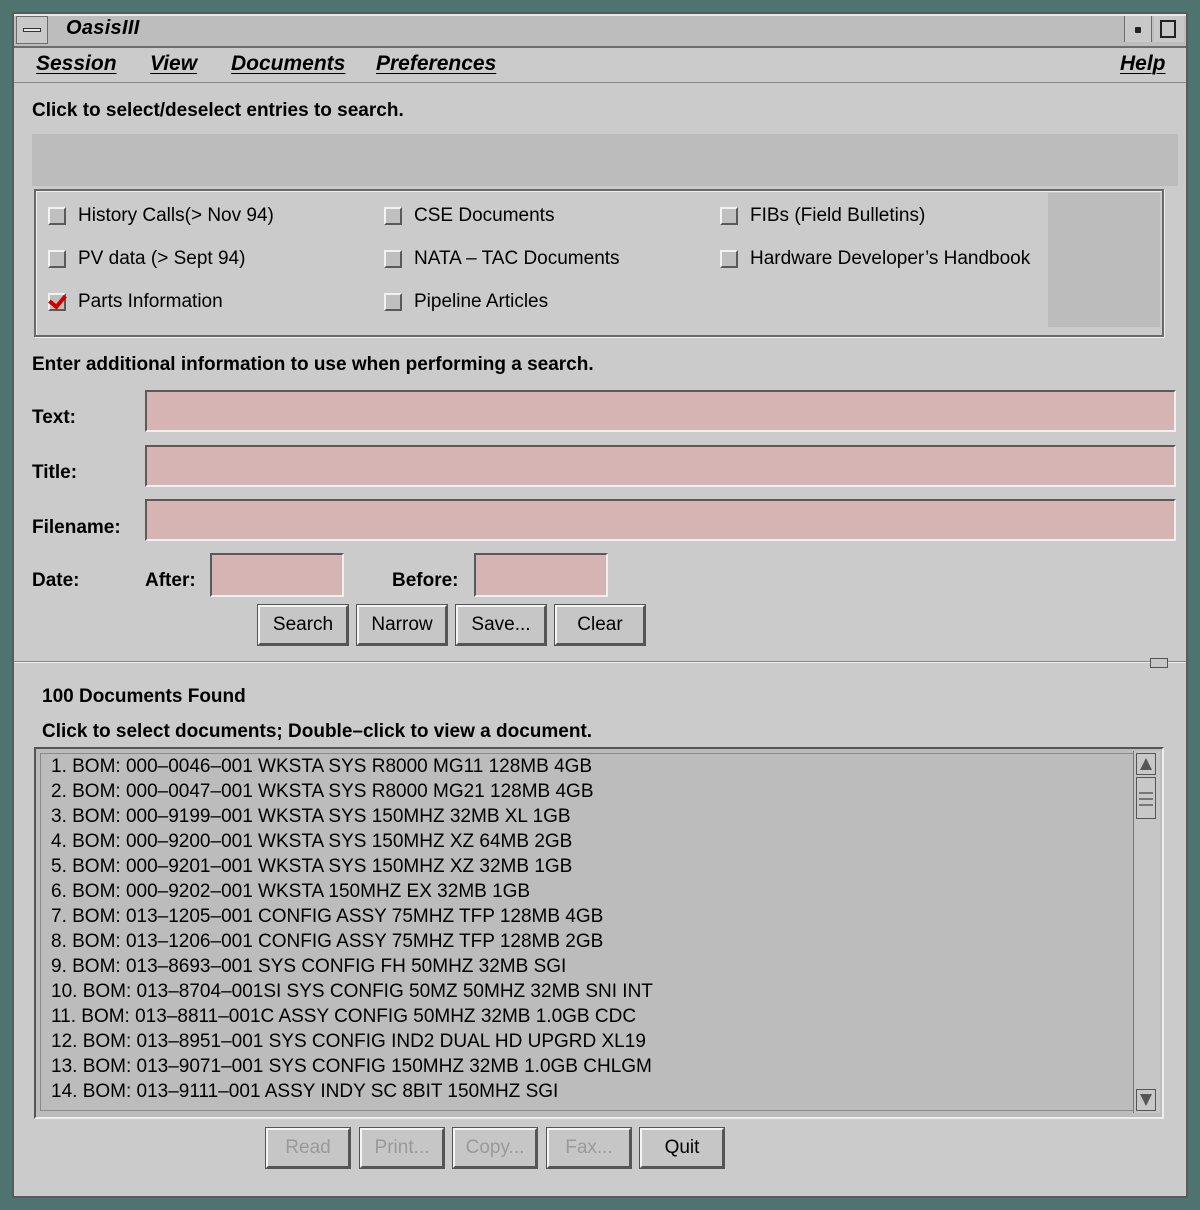 Image resolution: width=1200 pixels, height=1210 pixels. I want to click on results-scrollbar, so click(1146, 932).